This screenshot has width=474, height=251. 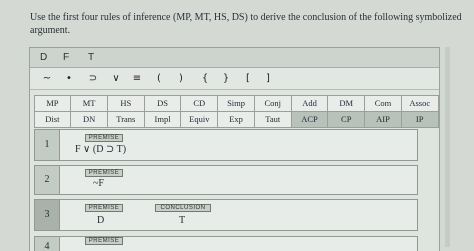 What do you see at coordinates (234, 58) in the screenshot?
I see `variable-tabs: D F T` at bounding box center [234, 58].